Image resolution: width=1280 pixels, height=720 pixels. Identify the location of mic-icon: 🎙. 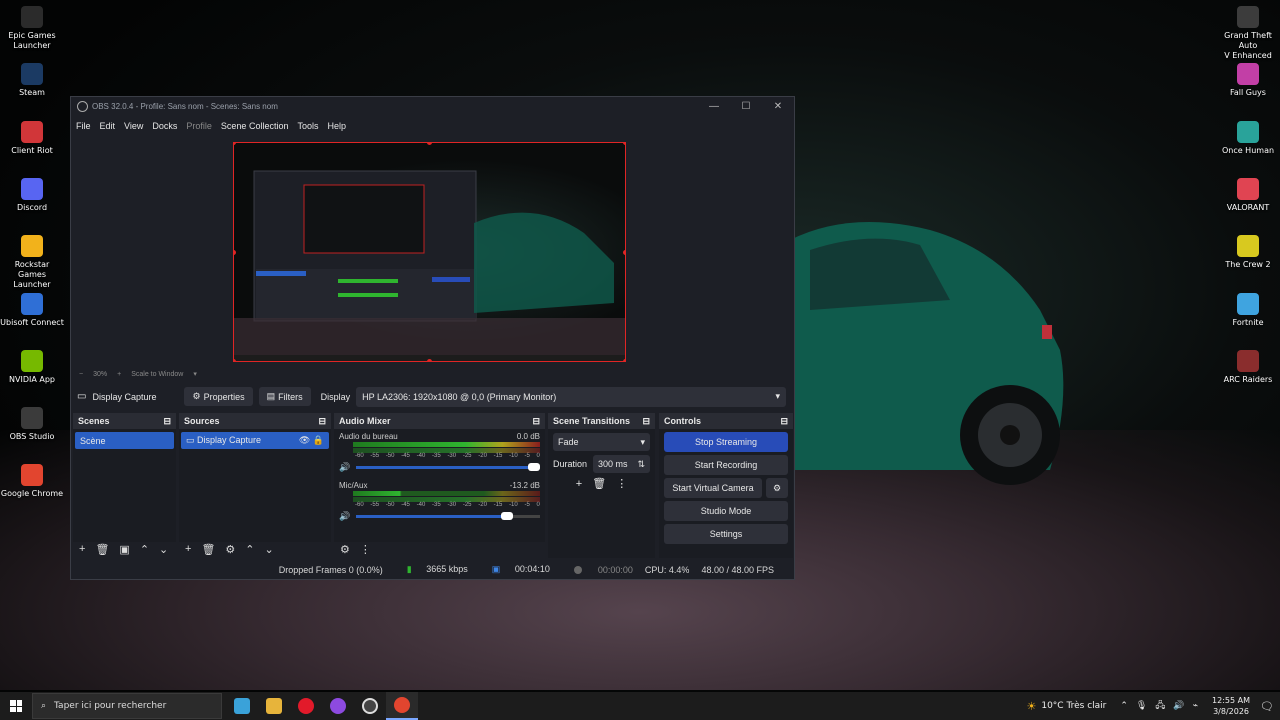
(1141, 706).